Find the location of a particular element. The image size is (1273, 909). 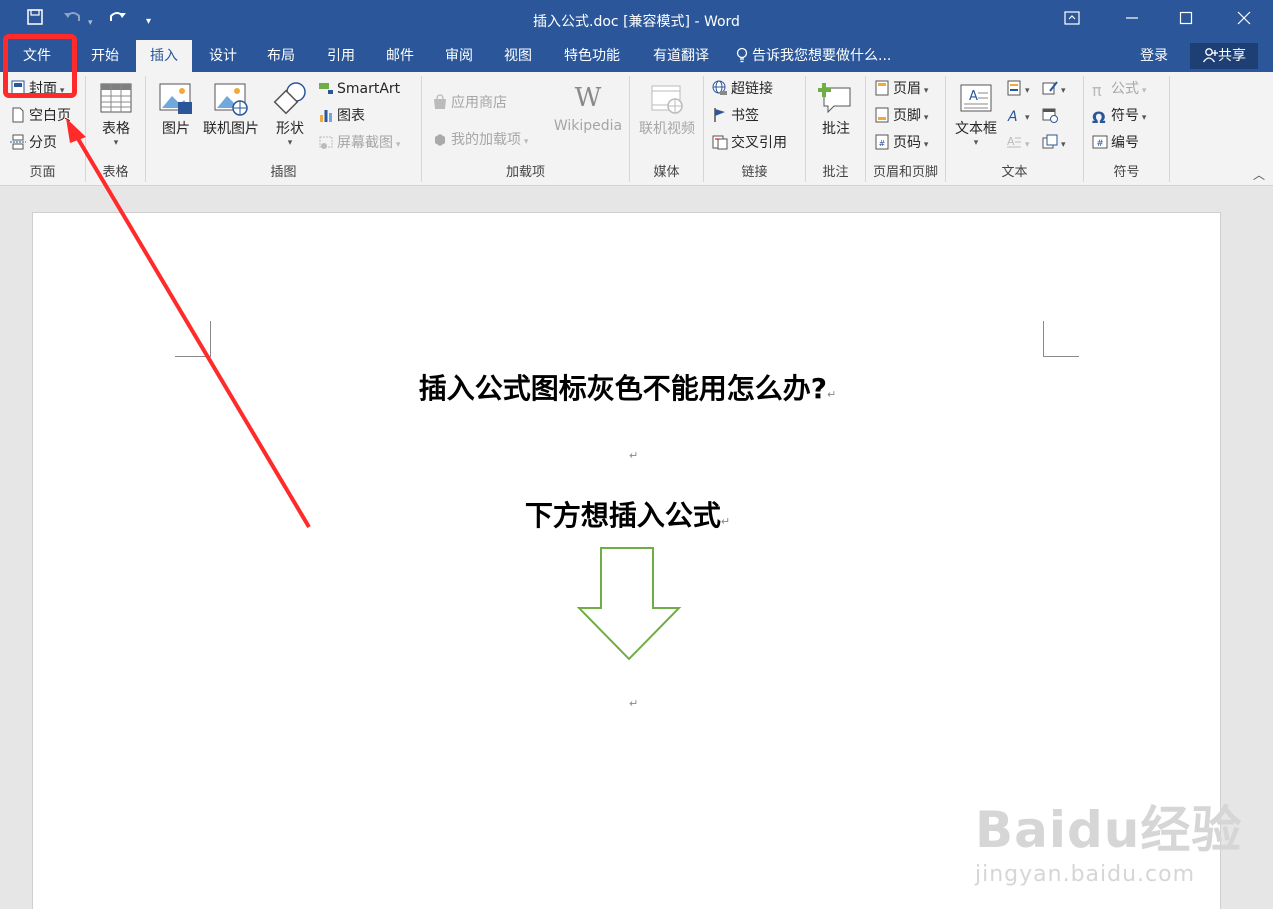

store-icon is located at coordinates (440, 102).